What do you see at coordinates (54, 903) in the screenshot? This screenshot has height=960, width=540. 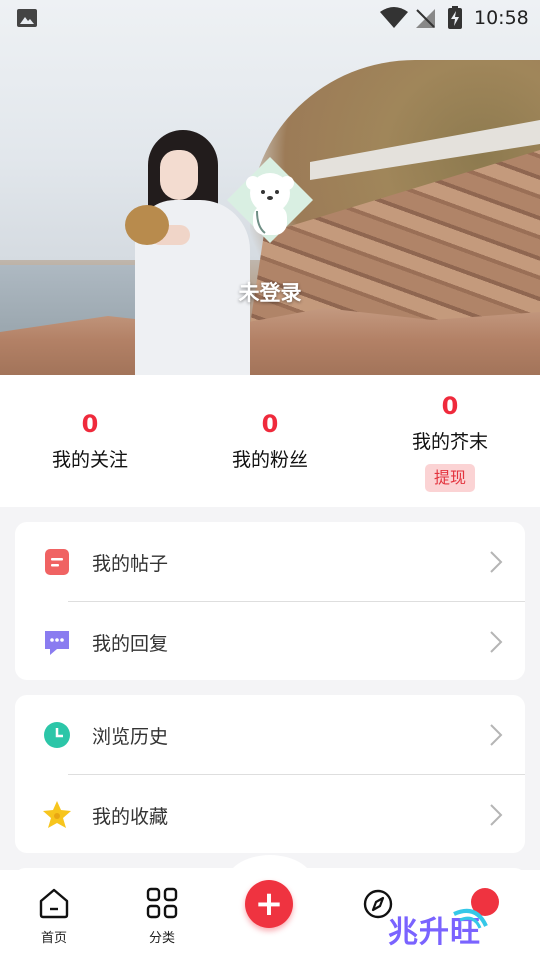 I see `home-icon` at bounding box center [54, 903].